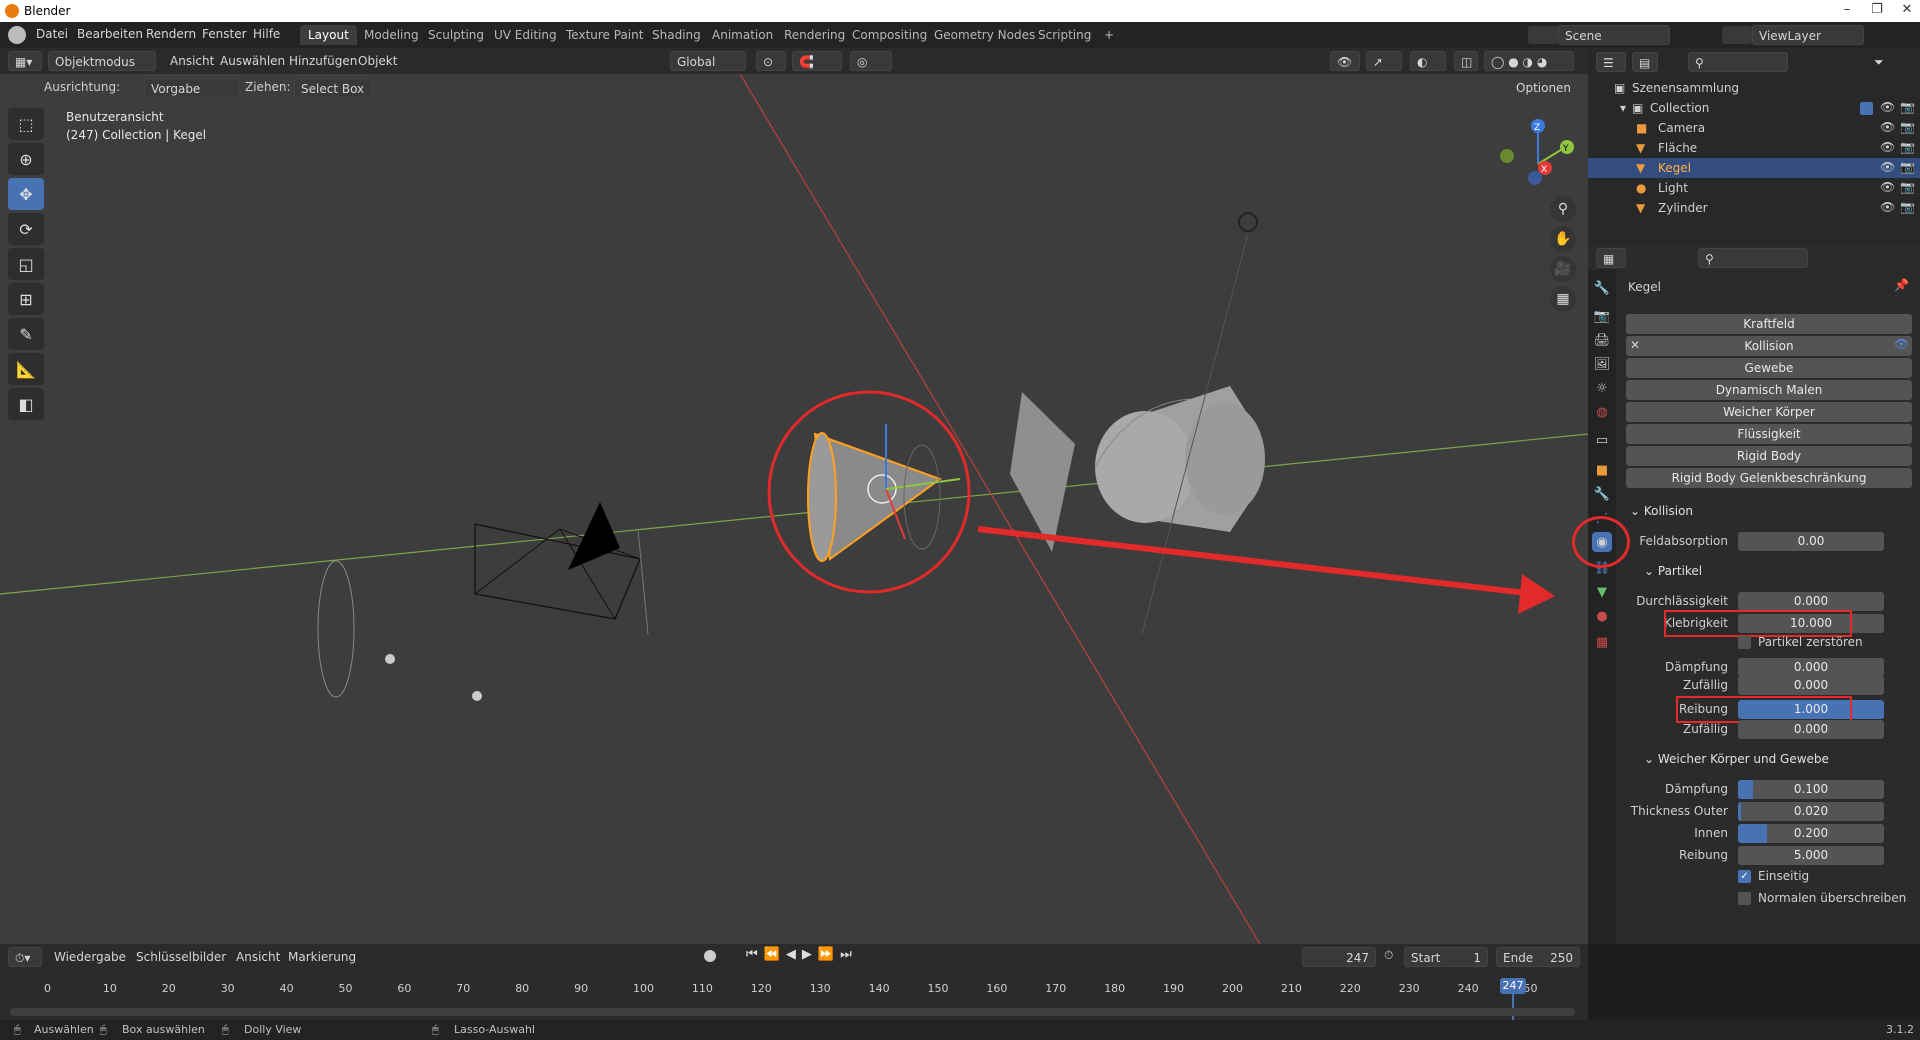 The image size is (1920, 1040). What do you see at coordinates (322, 957) in the screenshot?
I see `menu-marker: Markierung` at bounding box center [322, 957].